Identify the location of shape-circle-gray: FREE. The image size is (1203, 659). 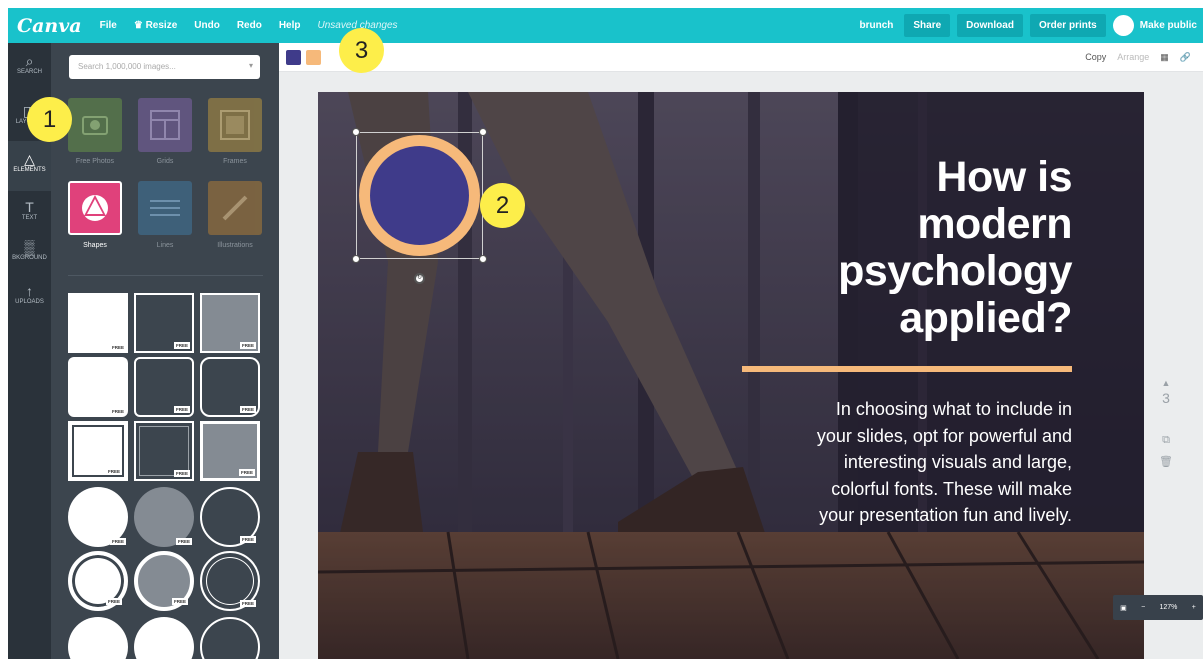
(164, 517).